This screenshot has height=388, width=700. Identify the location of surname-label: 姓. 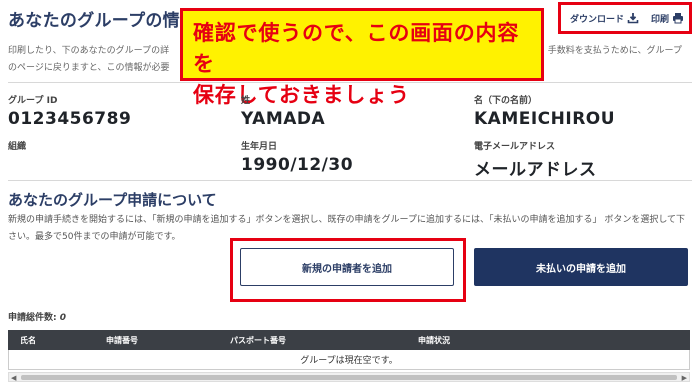
(246, 101).